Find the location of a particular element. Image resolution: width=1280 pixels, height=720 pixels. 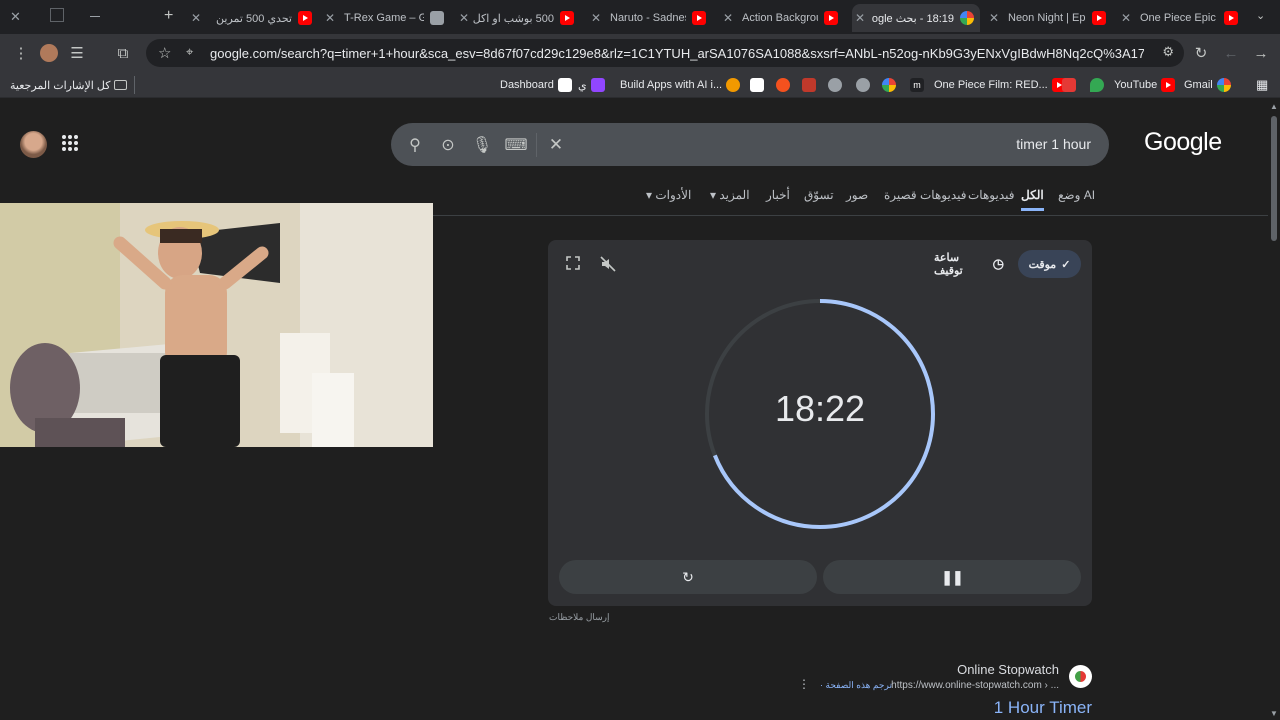

bookmark-4k is located at coordinates (1069, 85).